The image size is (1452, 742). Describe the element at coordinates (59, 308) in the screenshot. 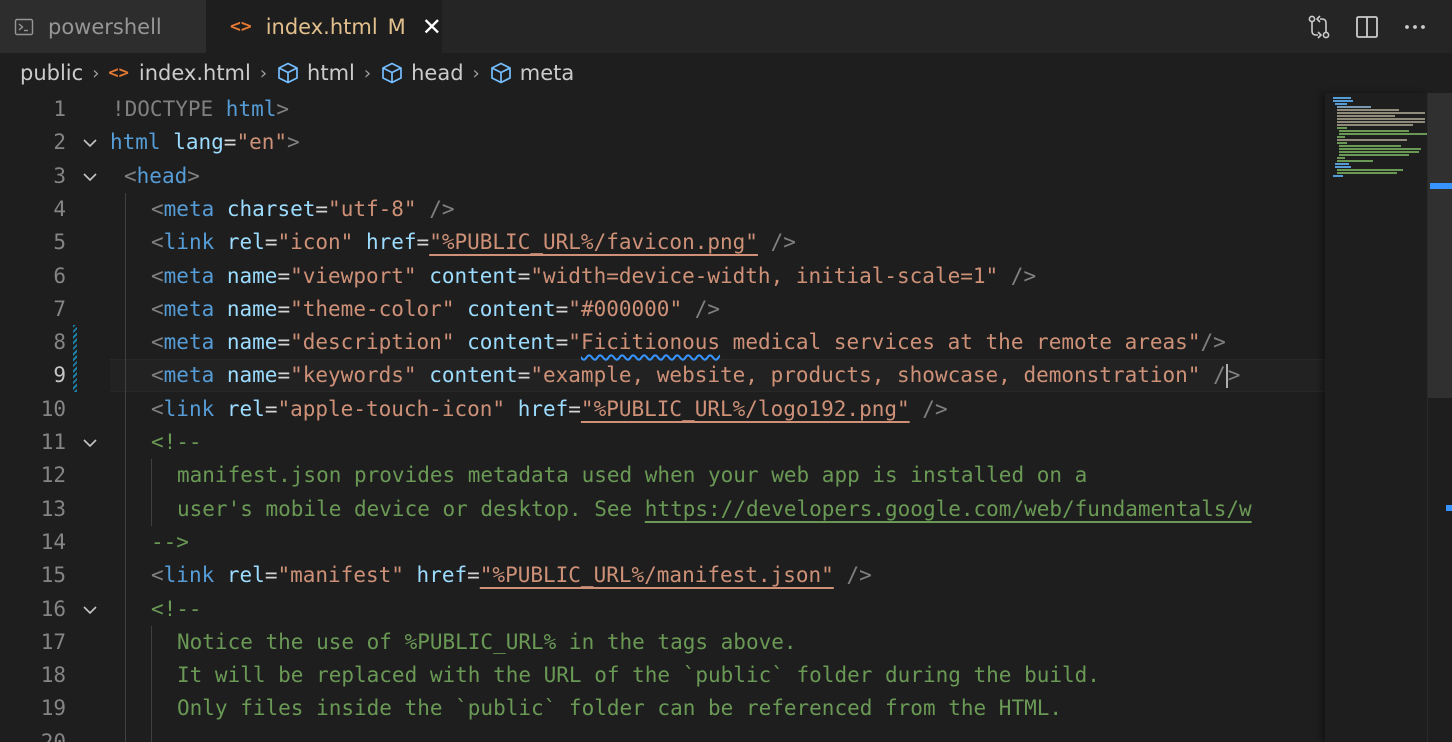

I see `line-number: 7` at that location.